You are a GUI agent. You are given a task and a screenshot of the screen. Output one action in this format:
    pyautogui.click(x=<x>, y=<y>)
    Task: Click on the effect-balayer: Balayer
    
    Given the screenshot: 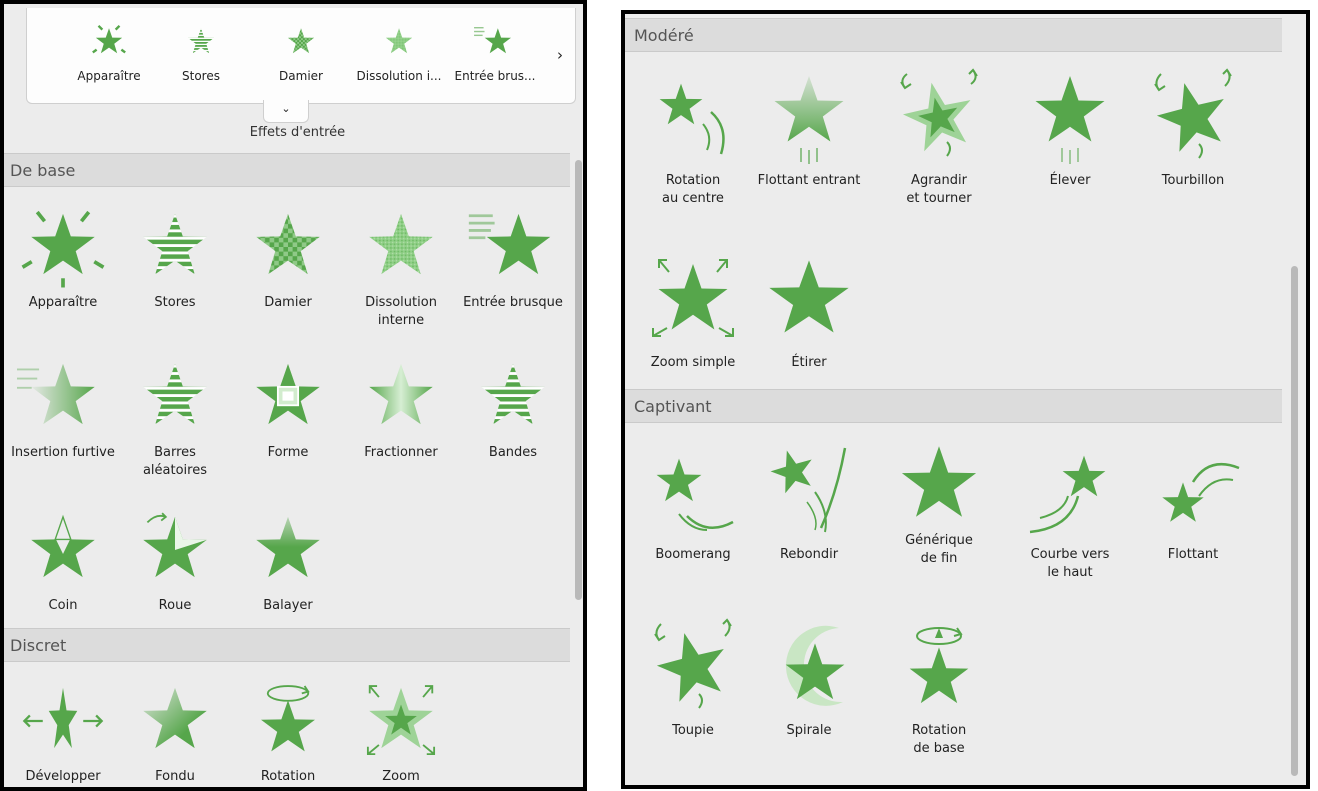 What is the action you would take?
    pyautogui.click(x=288, y=561)
    